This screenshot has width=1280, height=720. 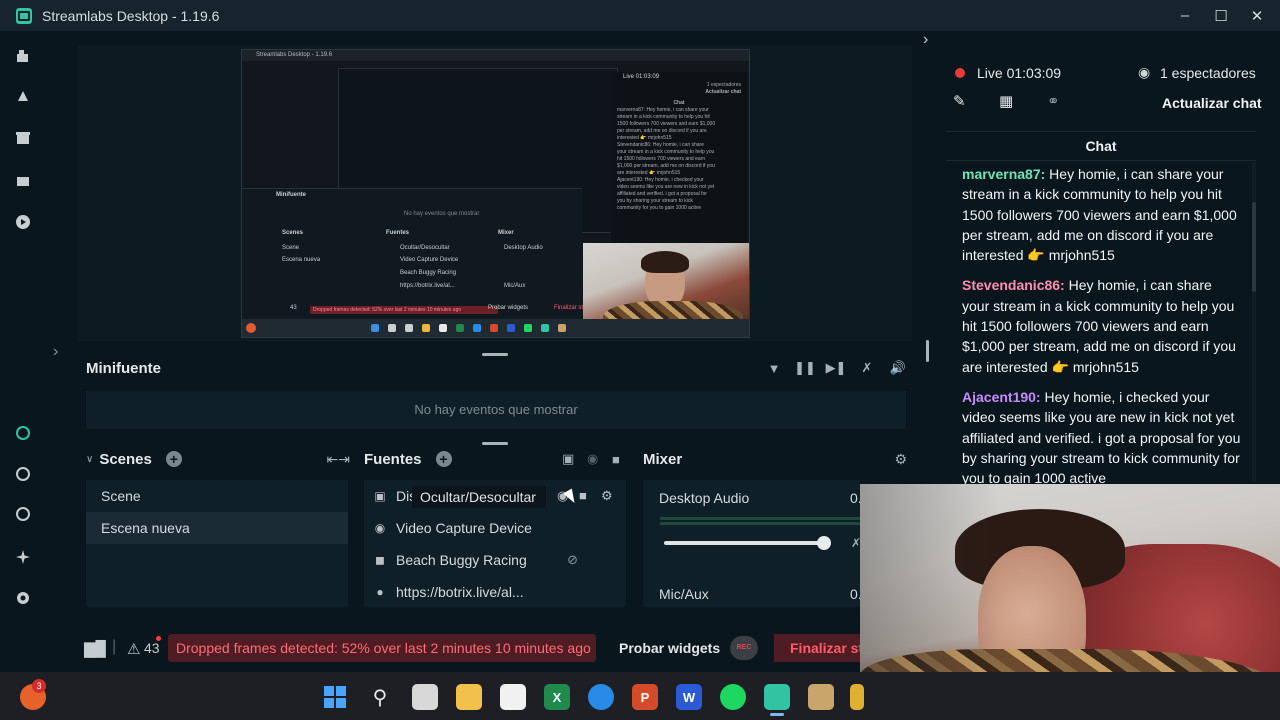 What do you see at coordinates (774, 368) in the screenshot?
I see `filter-icon: ▼` at bounding box center [774, 368].